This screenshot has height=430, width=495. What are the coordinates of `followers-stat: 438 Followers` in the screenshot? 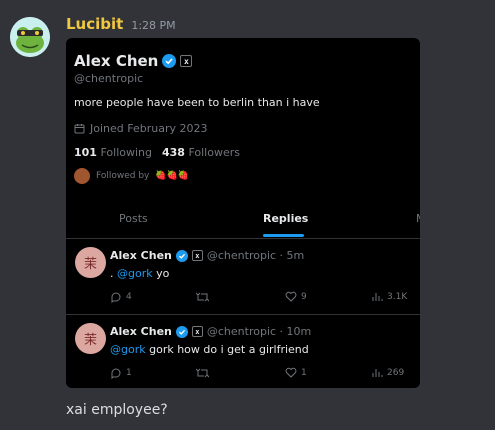 It's located at (201, 152).